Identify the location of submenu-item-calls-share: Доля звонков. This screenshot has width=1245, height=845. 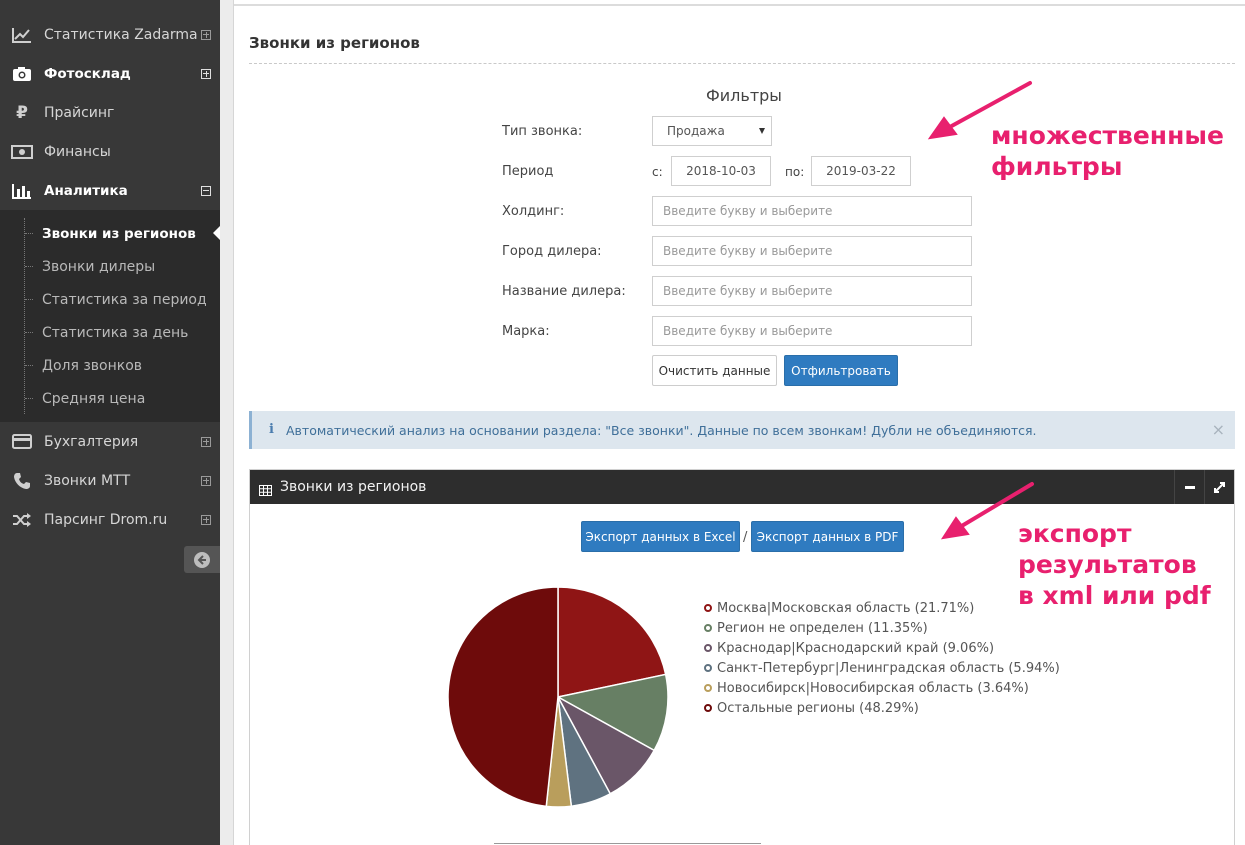
(110, 365).